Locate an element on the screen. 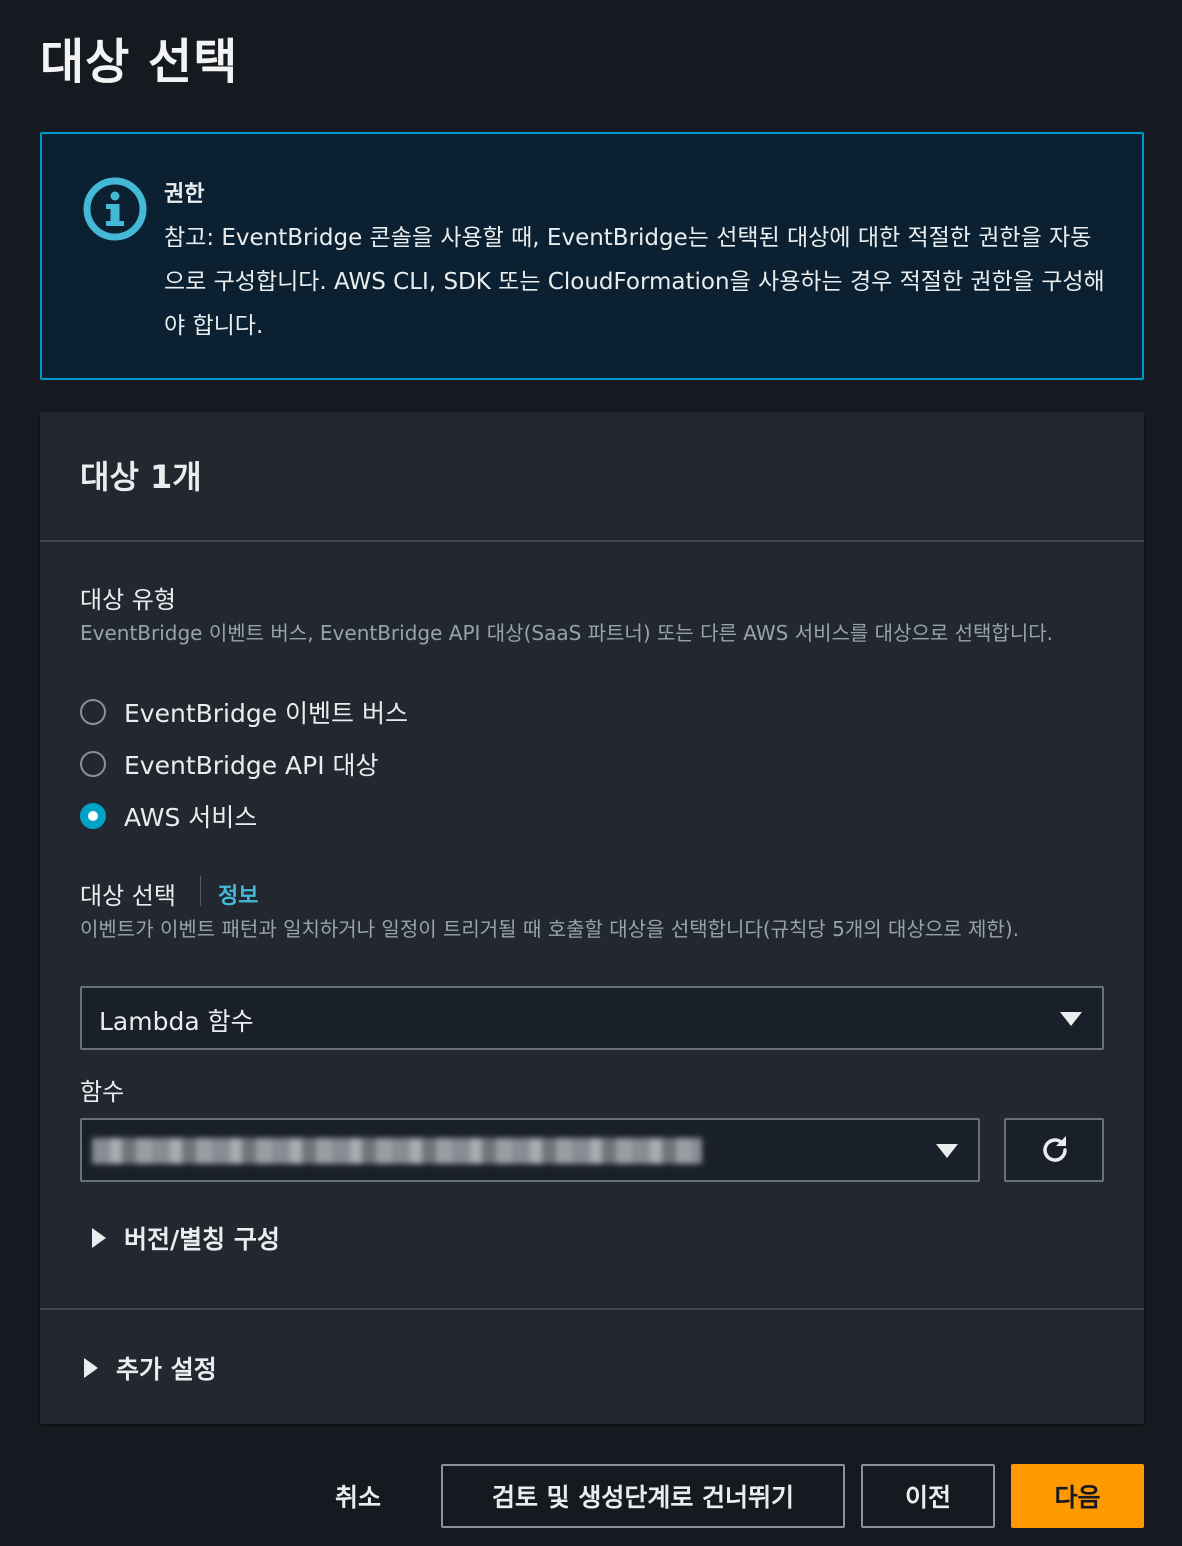  refresh-button is located at coordinates (1054, 1150).